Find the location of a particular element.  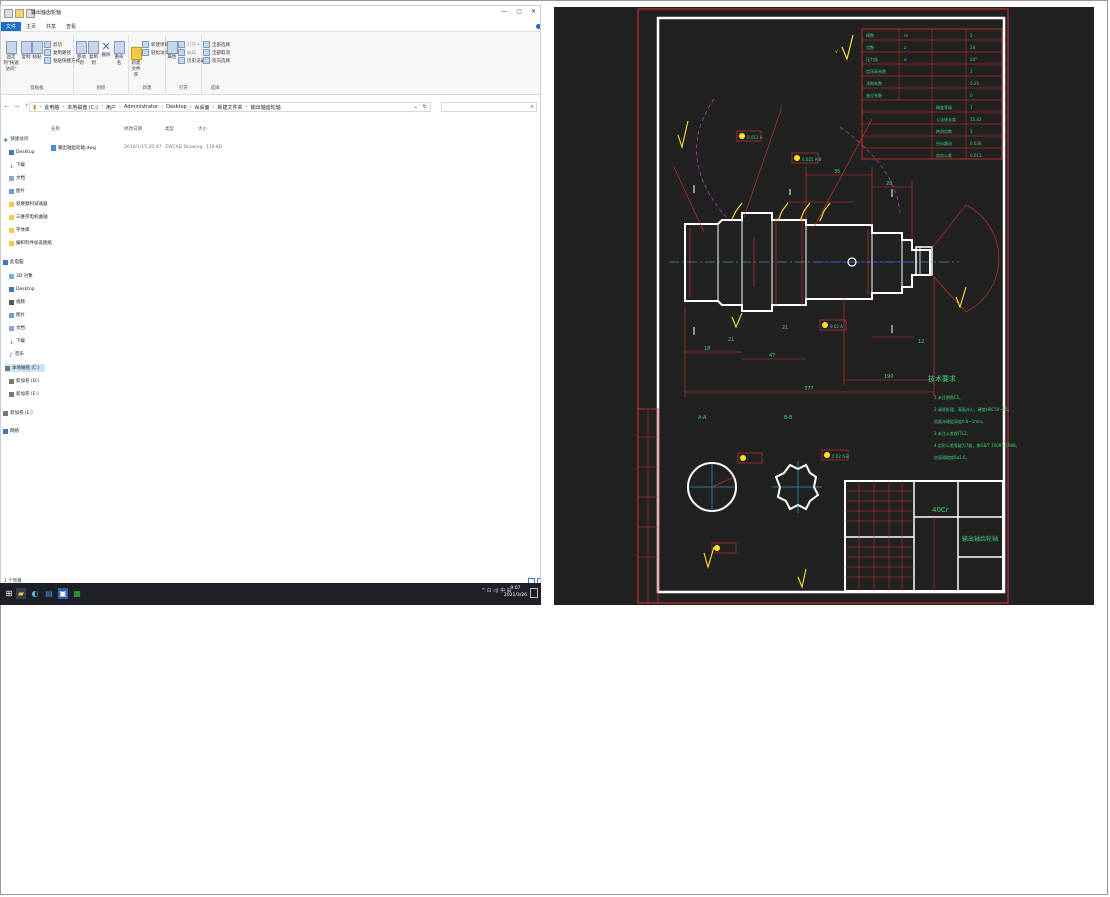

edge-browser-icon: ◐ is located at coordinates (35, 593).